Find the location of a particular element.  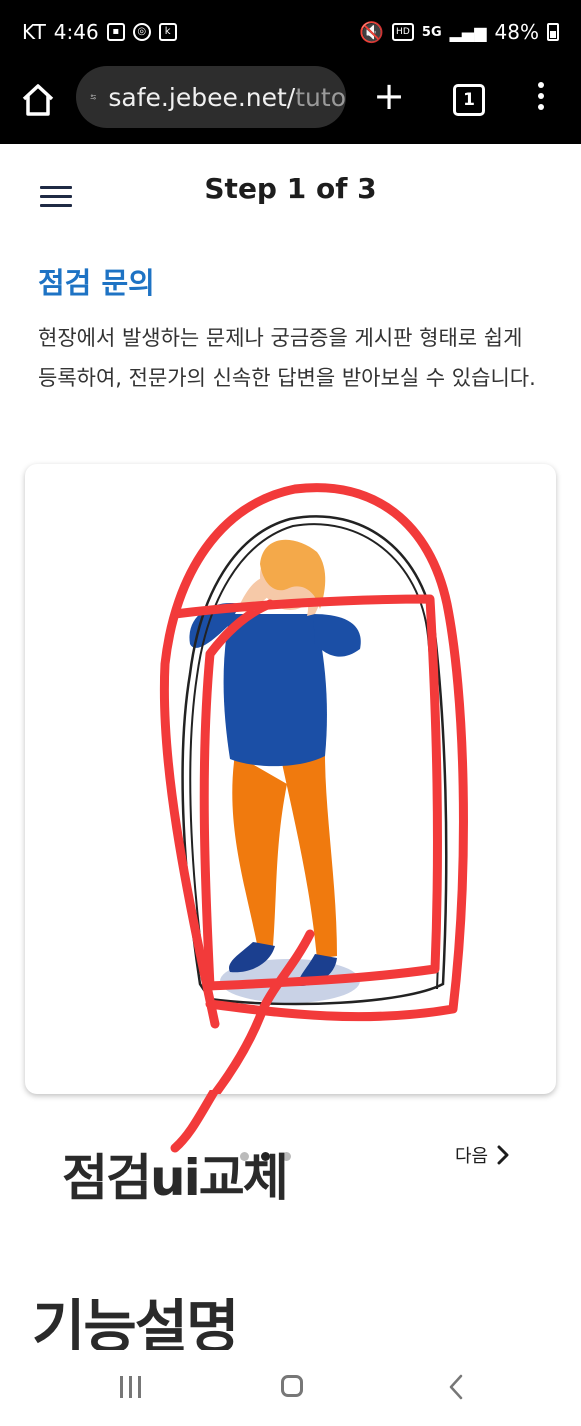

status-bar: KT 4:46 ▪ ◎ k 🔇 HD 5G ▂▄▆ 48% is located at coordinates (290, 32).